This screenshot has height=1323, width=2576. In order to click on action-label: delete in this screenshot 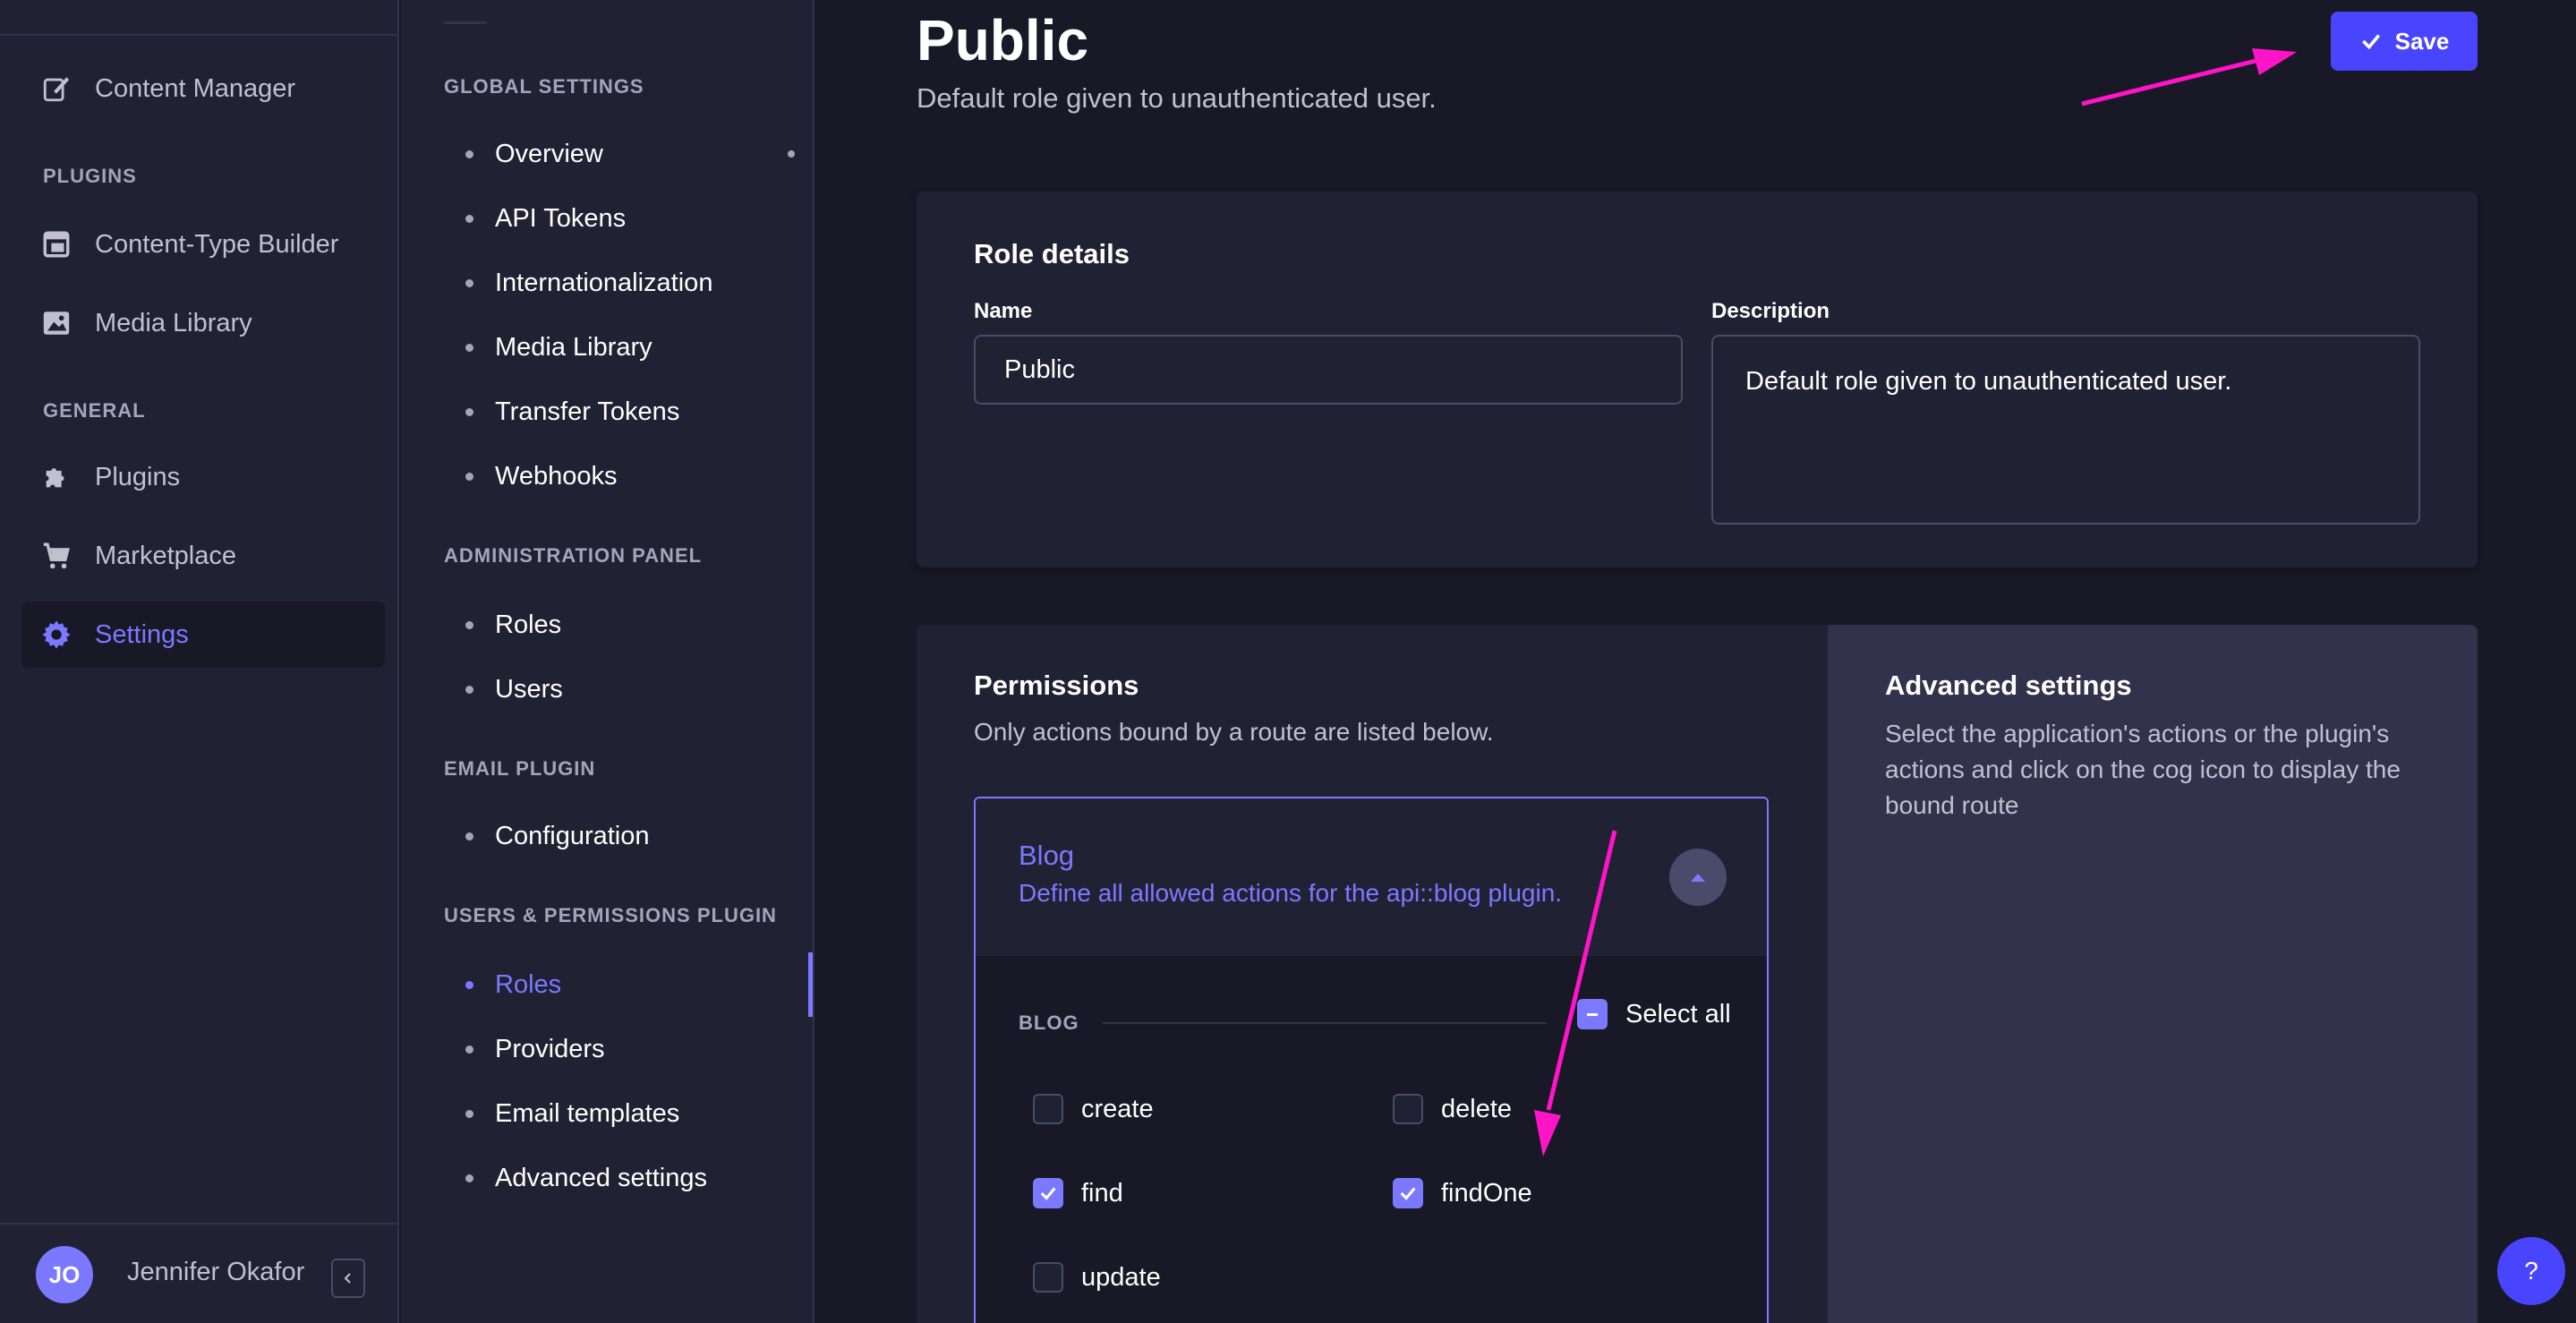, I will do `click(1477, 1108)`.